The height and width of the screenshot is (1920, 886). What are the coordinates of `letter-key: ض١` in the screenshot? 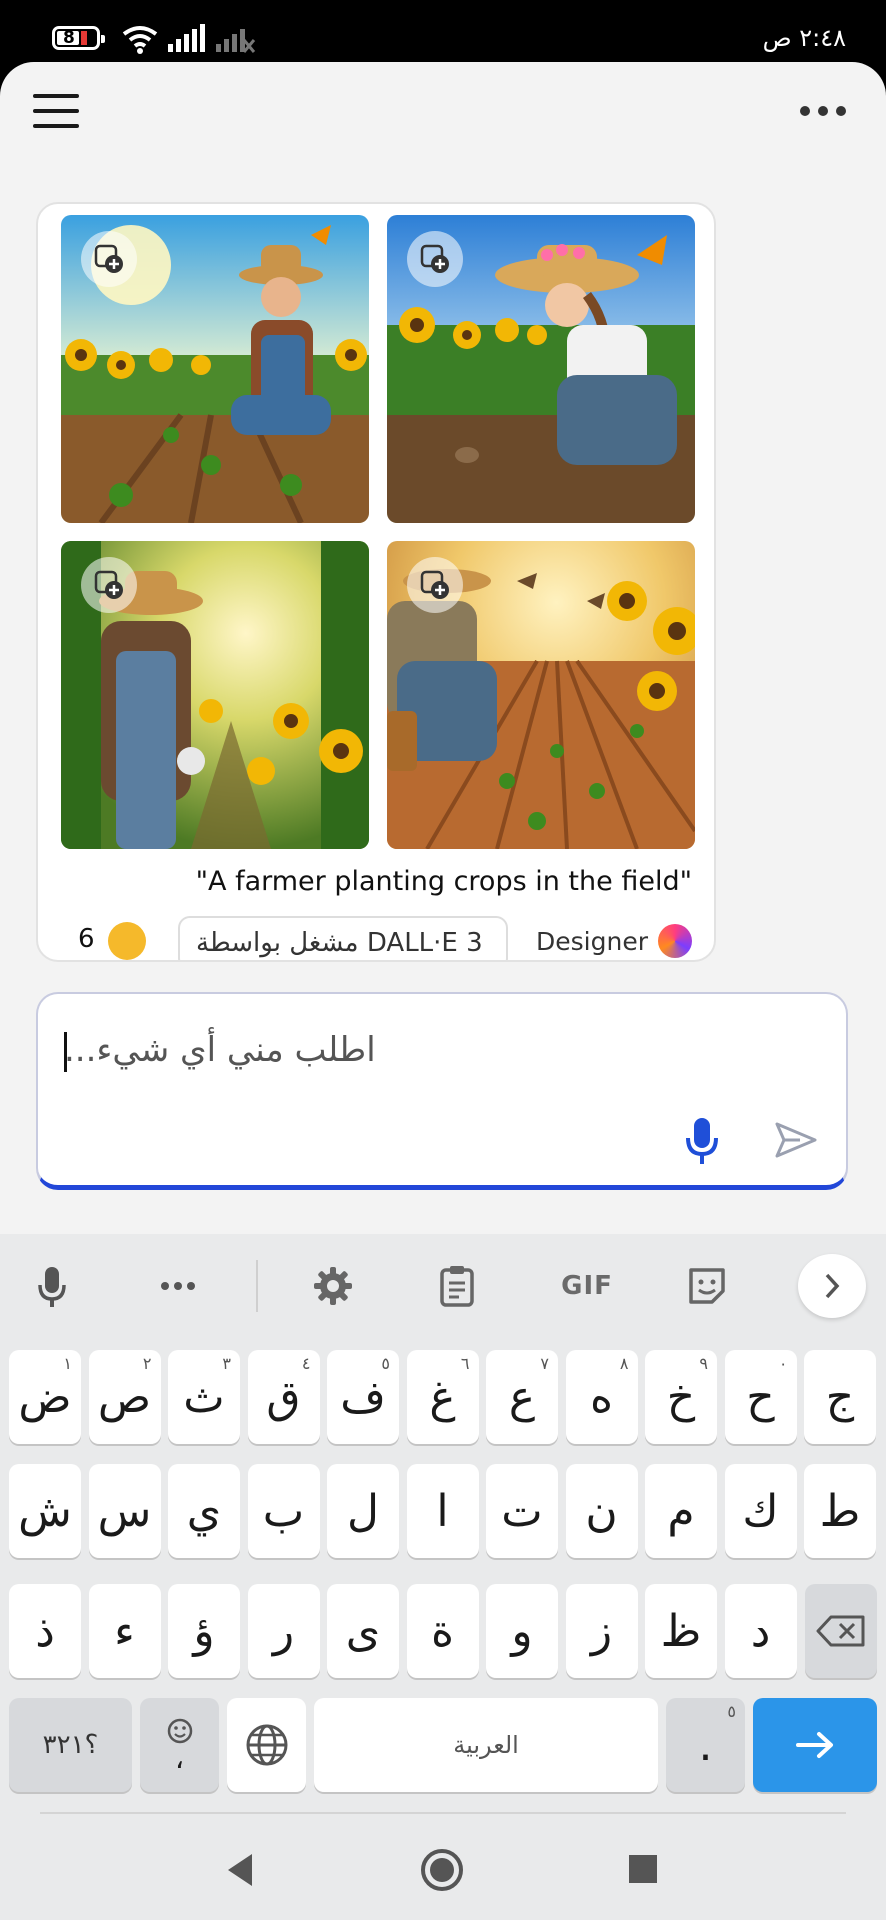 It's located at (45, 1397).